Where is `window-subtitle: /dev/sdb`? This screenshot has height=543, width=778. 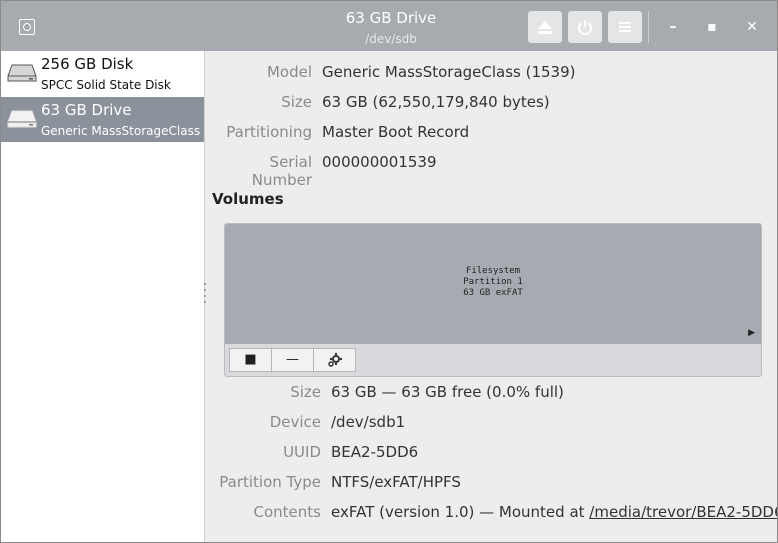
window-subtitle: /dev/sdb is located at coordinates (391, 39).